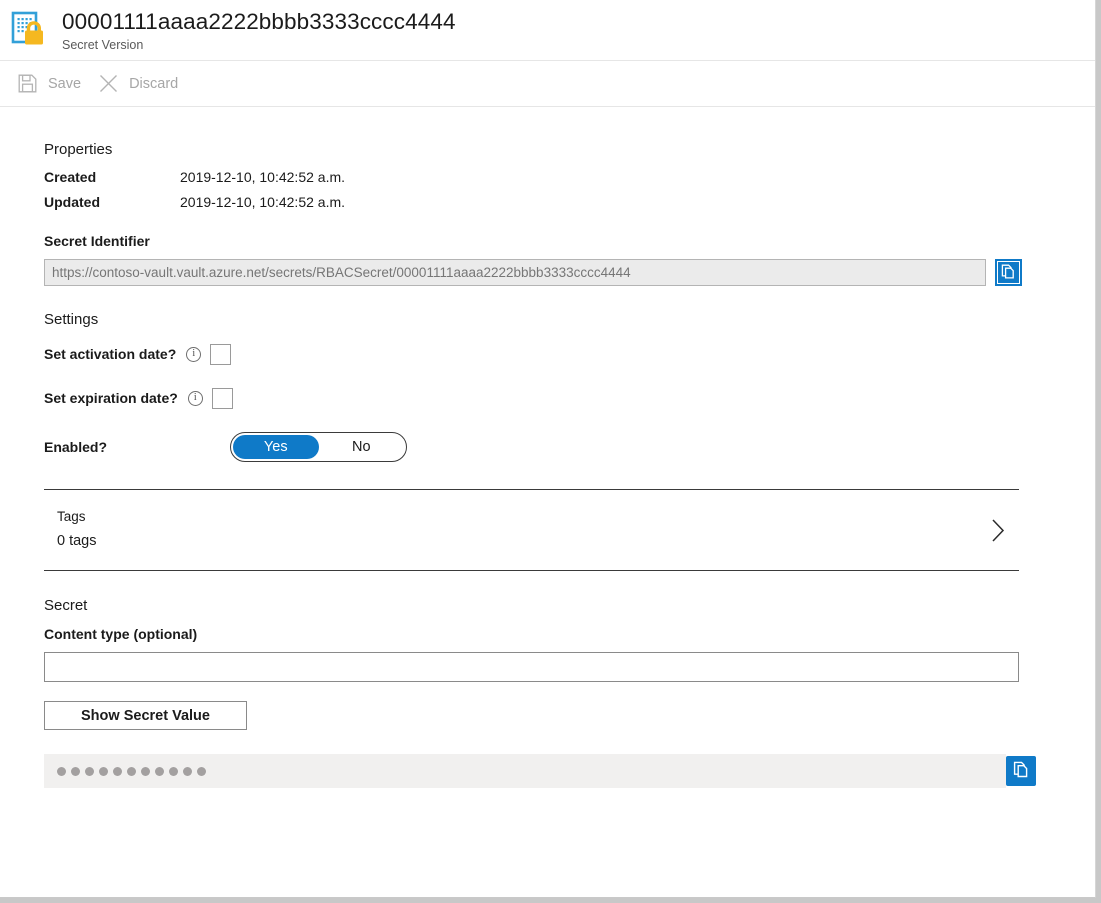 This screenshot has width=1101, height=903. I want to click on secret-heading: Secret, so click(66, 605).